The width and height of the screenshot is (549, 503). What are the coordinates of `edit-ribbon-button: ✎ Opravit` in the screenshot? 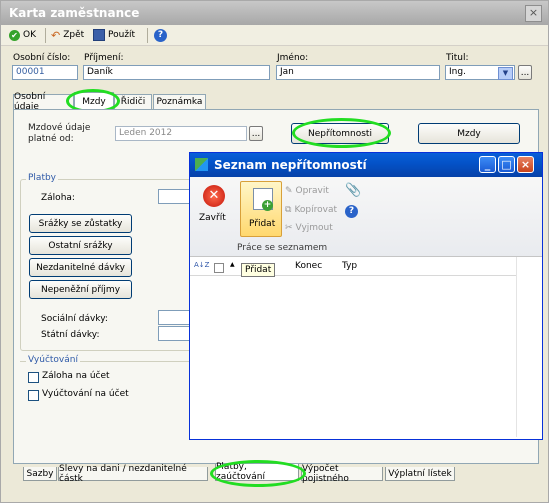 It's located at (307, 191).